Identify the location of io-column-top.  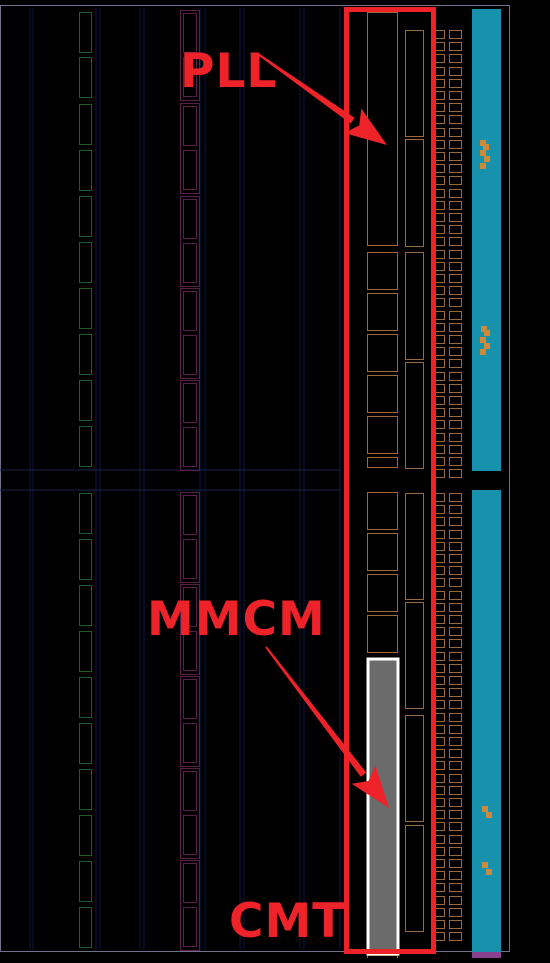
(486, 240).